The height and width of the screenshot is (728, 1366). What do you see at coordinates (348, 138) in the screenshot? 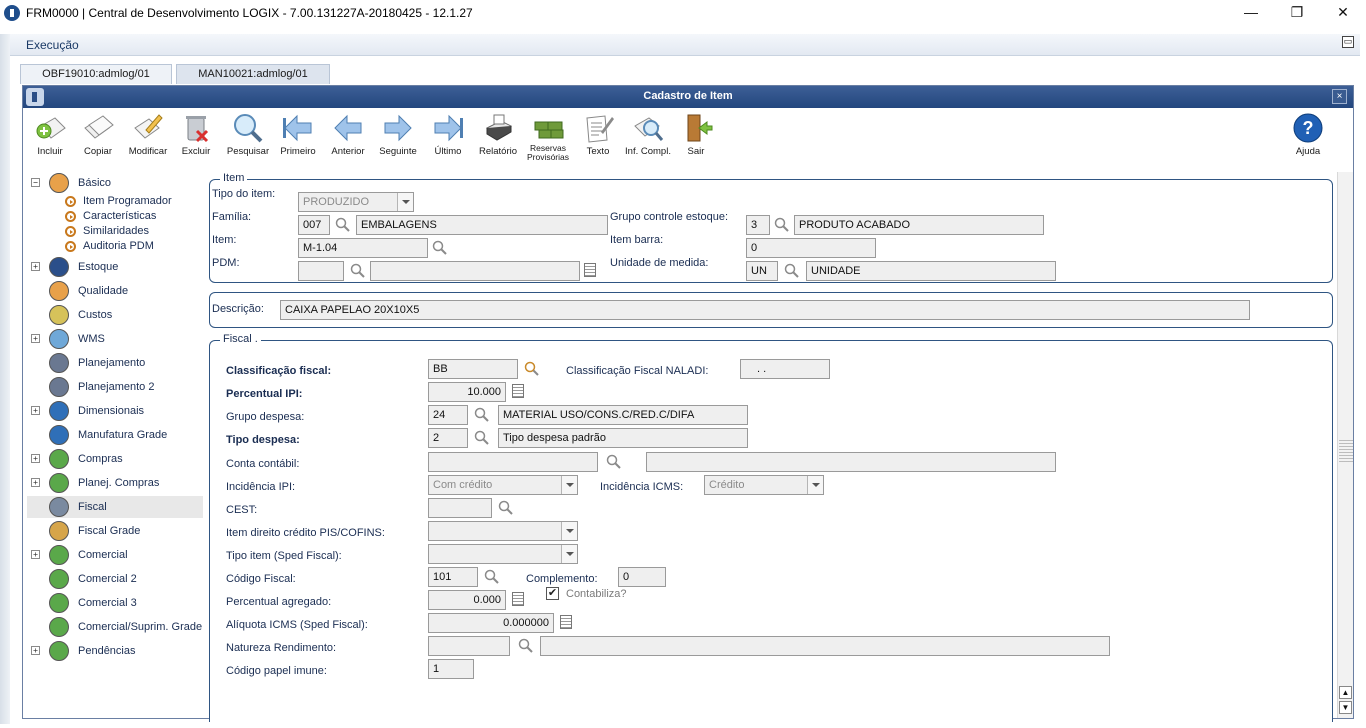
I see `anterior-button: Anterior` at bounding box center [348, 138].